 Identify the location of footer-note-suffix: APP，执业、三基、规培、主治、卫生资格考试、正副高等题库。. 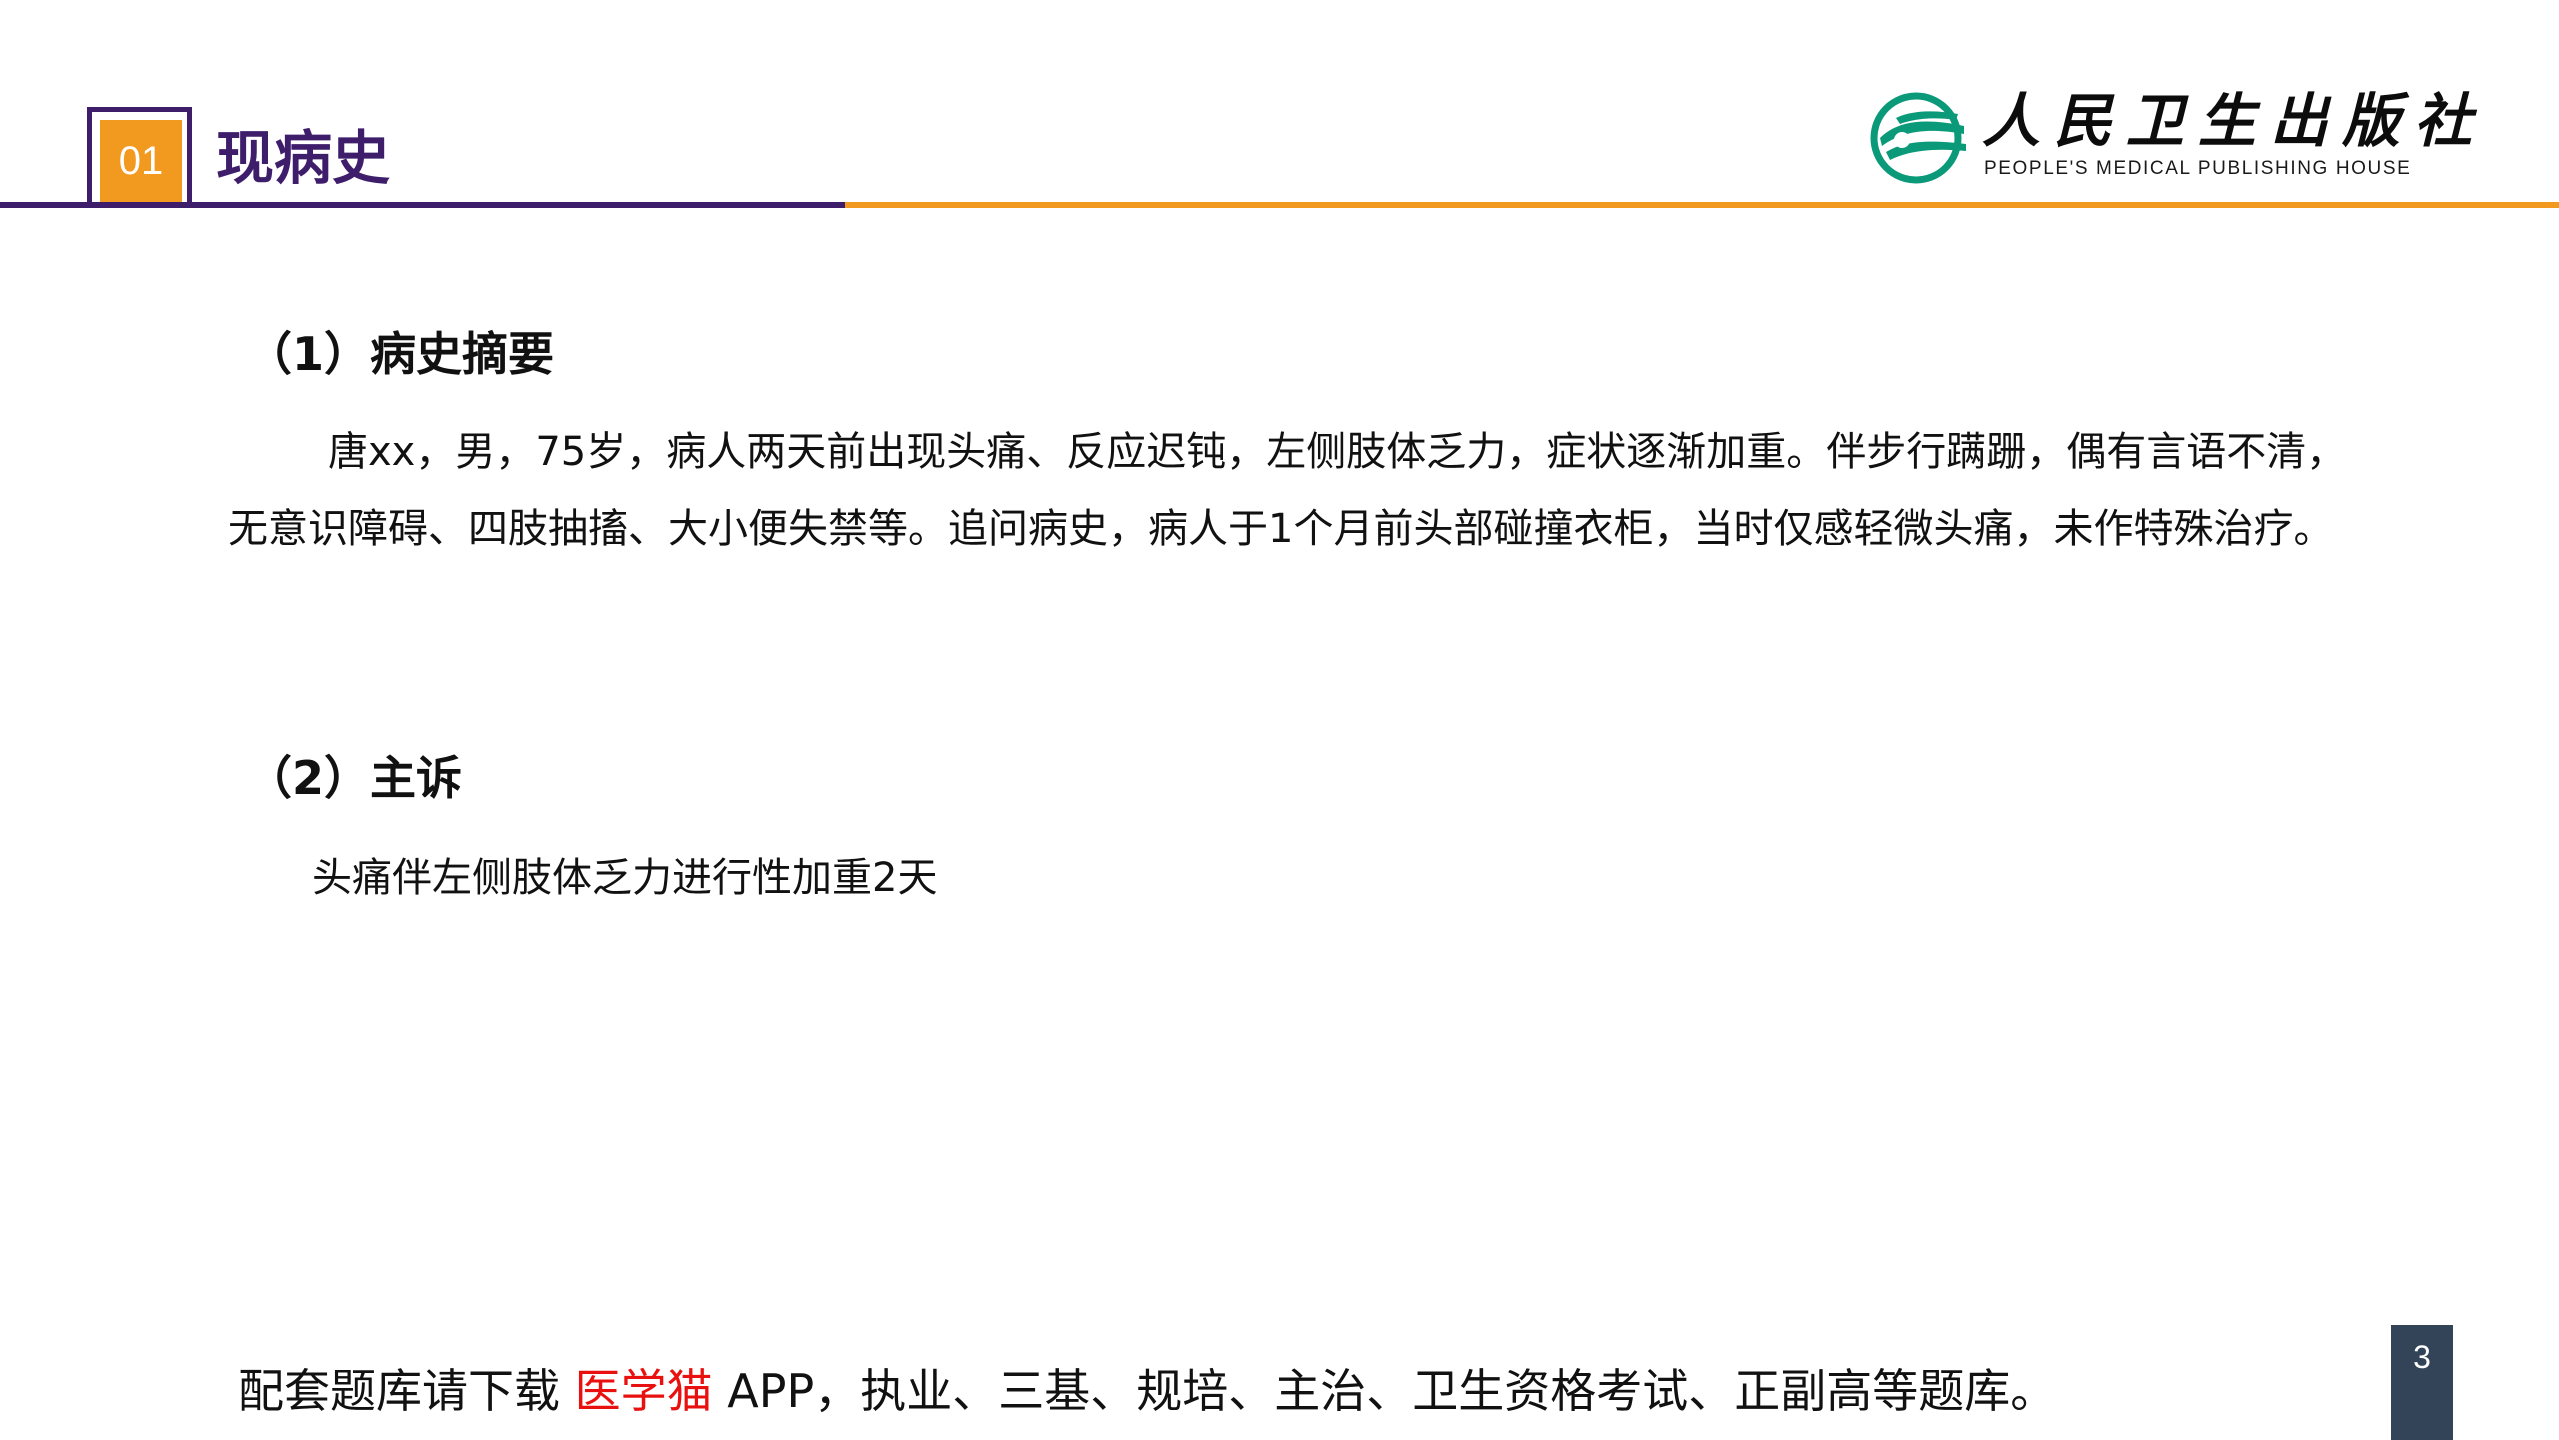
(1384, 1391).